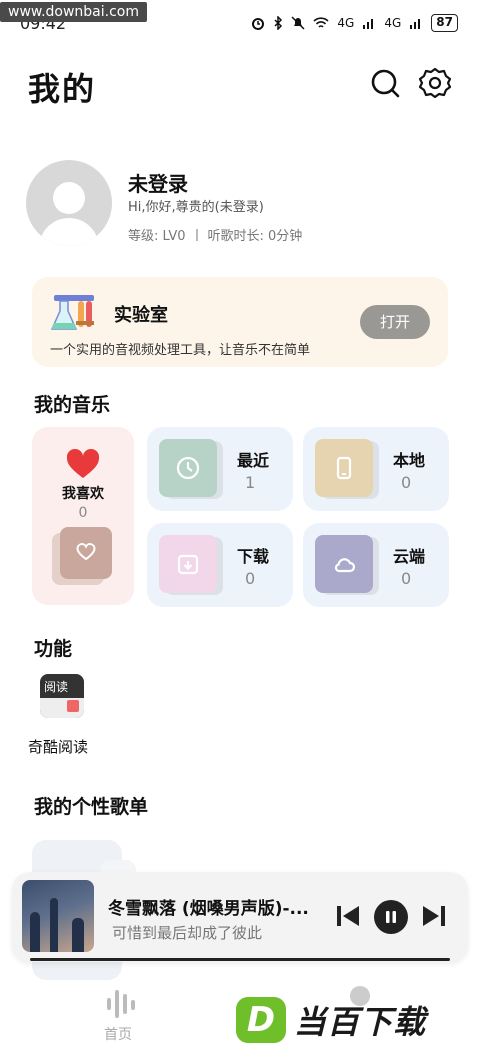  I want to click on local-cover, so click(344, 468).